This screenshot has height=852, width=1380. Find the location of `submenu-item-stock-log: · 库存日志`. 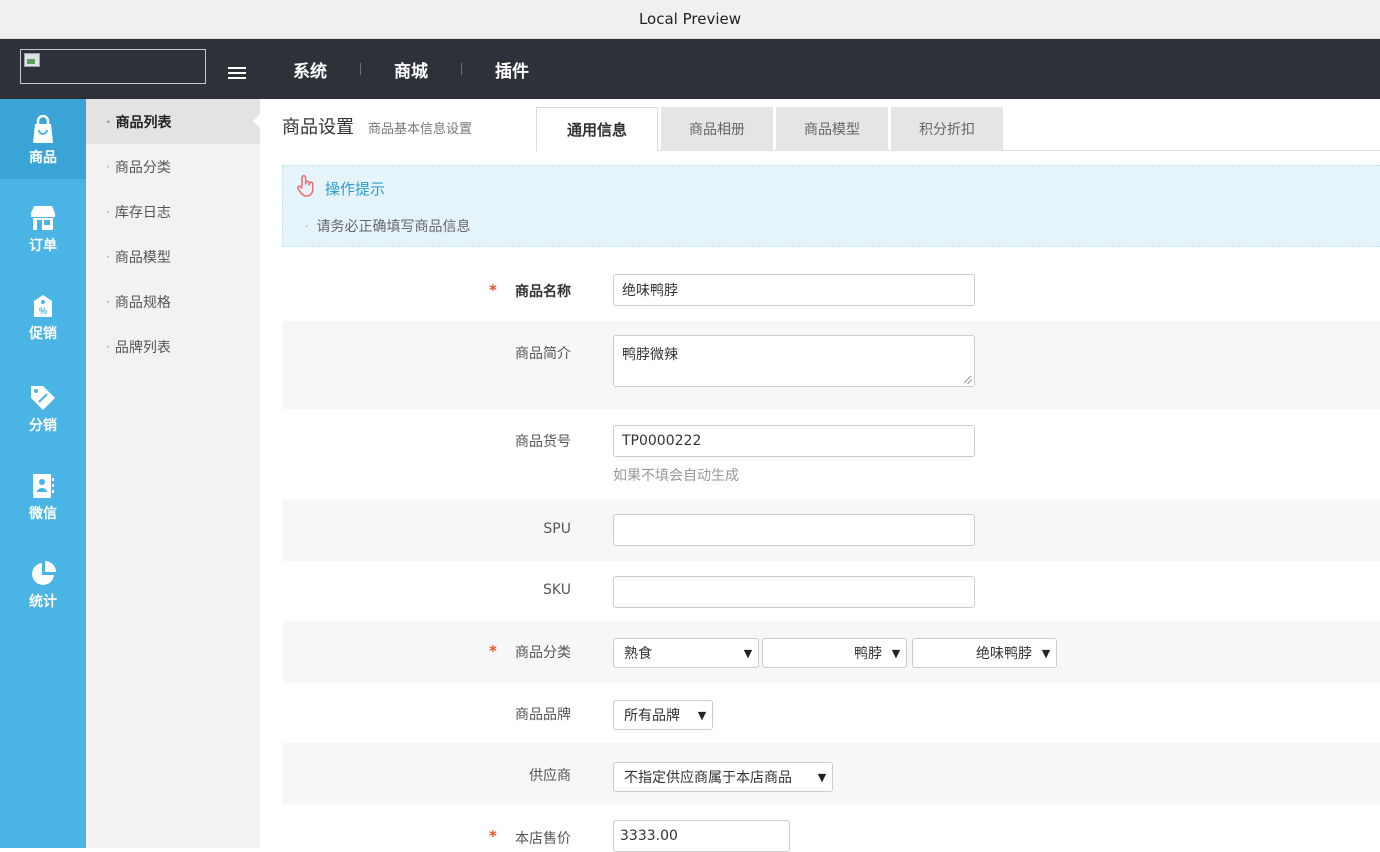

submenu-item-stock-log: · 库存日志 is located at coordinates (173, 211).